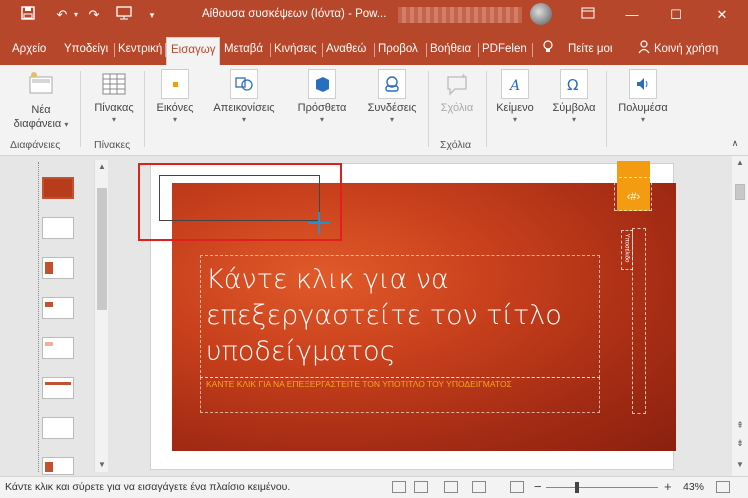 The image size is (748, 498). Describe the element at coordinates (548, 52) in the screenshot. I see `tell-me-icon` at that location.